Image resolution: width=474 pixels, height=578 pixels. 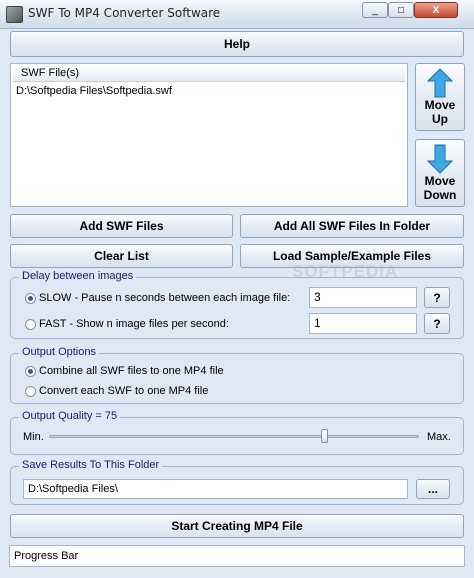 I want to click on quality-min-label: Min., so click(x=33, y=437).